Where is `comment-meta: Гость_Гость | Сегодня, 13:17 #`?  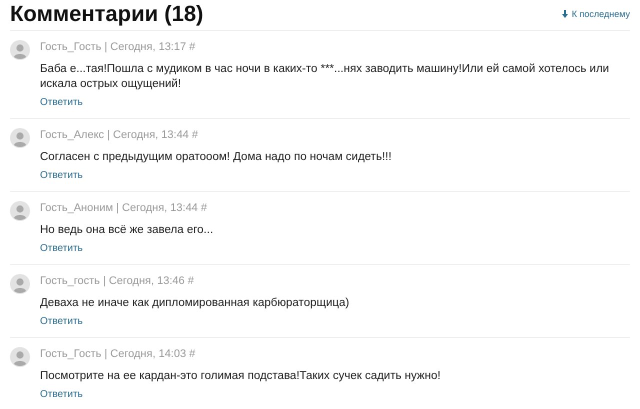
comment-meta: Гость_Гость | Сегодня, 13:17 # is located at coordinates (118, 47).